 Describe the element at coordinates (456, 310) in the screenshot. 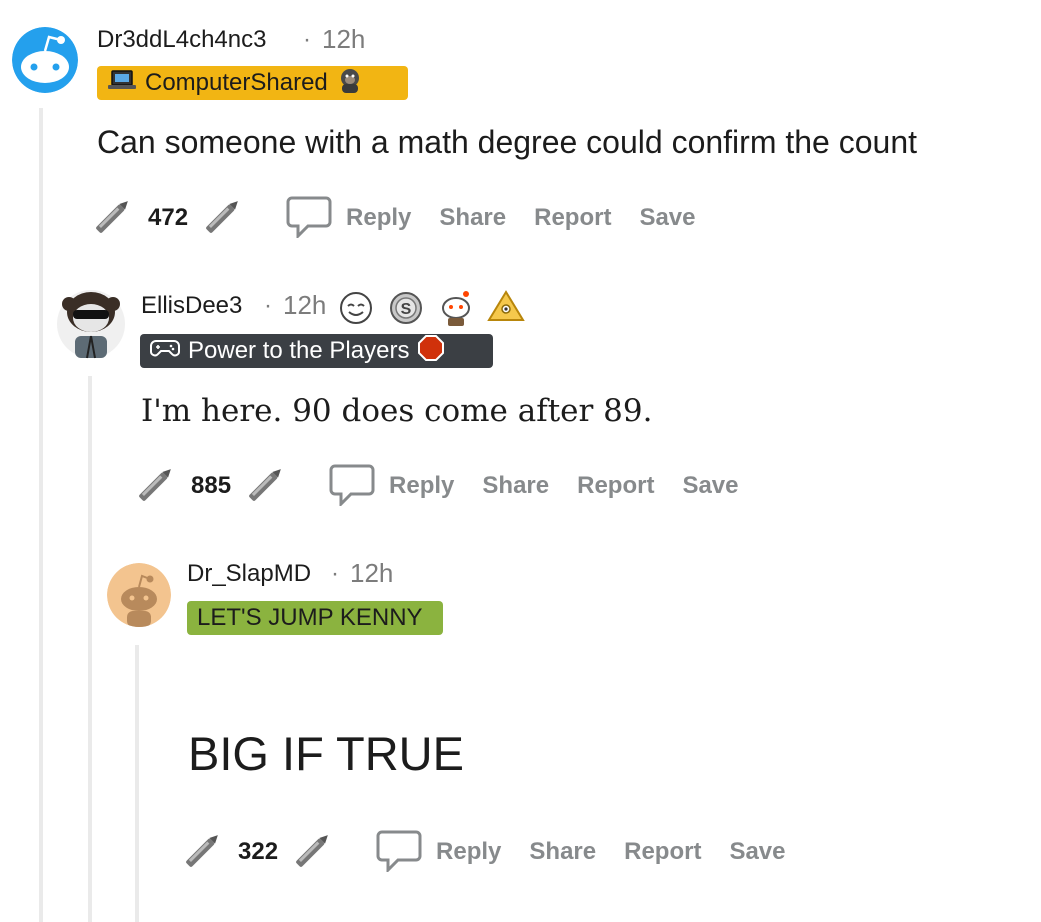

I see `snoo-award-icon` at that location.